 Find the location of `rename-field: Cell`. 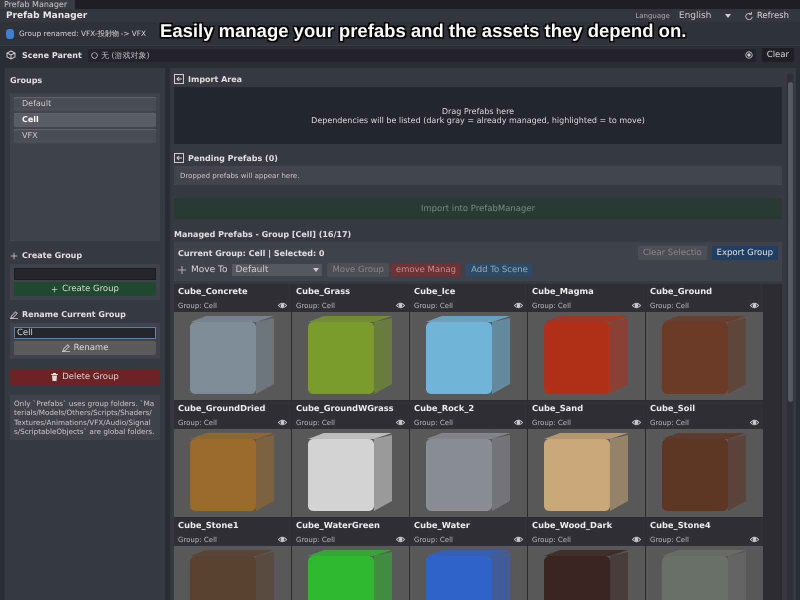

rename-field: Cell is located at coordinates (85, 333).